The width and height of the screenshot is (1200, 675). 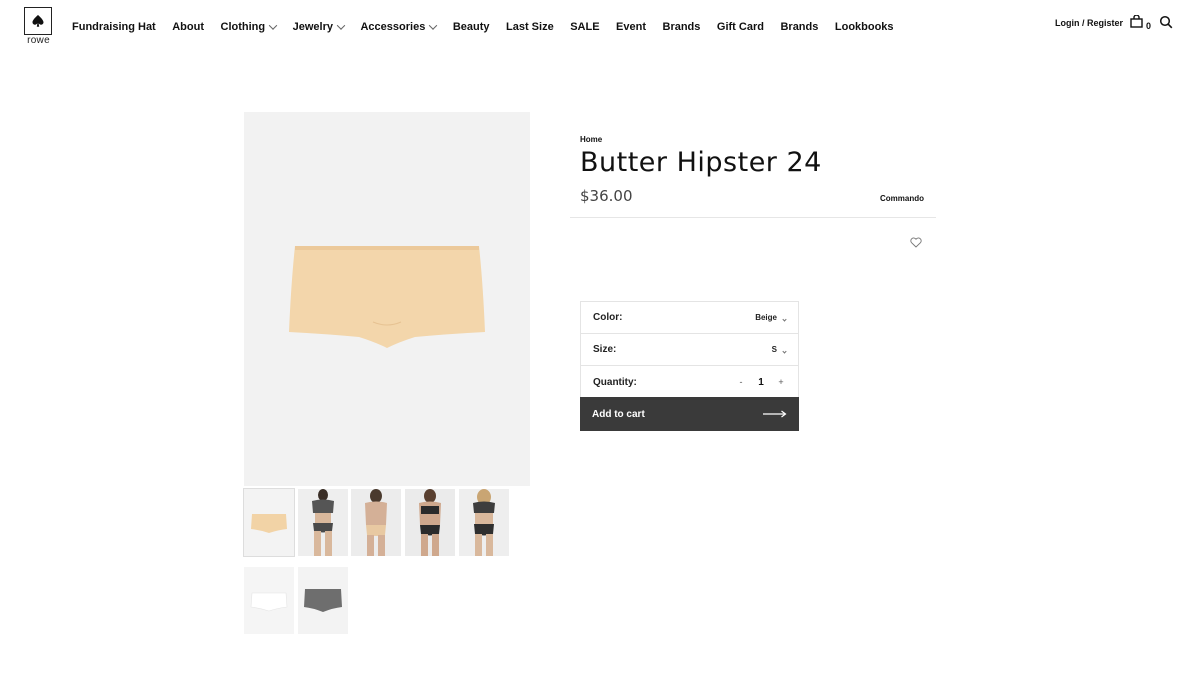 I want to click on nav-label: Fundraising Hat, so click(x=114, y=27).